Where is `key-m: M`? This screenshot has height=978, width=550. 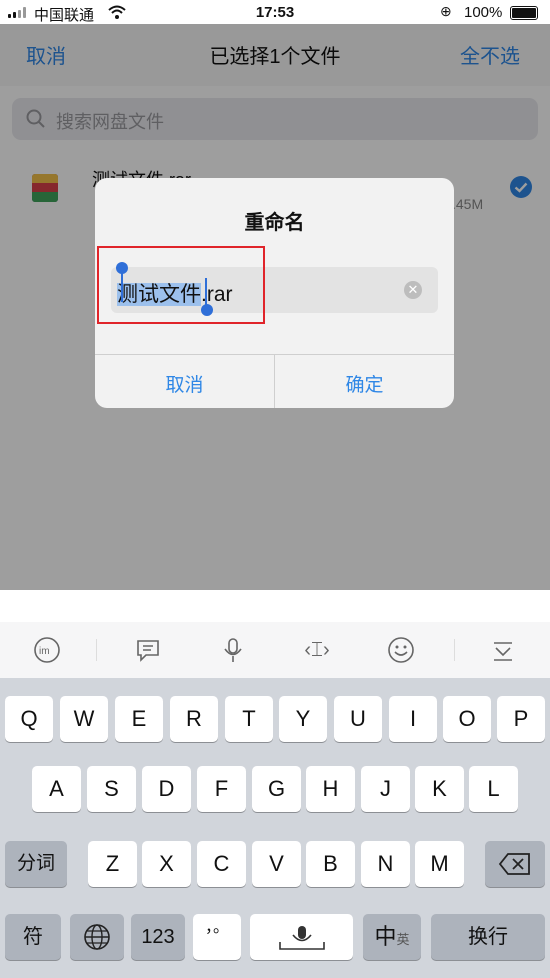
key-m: M is located at coordinates (439, 864).